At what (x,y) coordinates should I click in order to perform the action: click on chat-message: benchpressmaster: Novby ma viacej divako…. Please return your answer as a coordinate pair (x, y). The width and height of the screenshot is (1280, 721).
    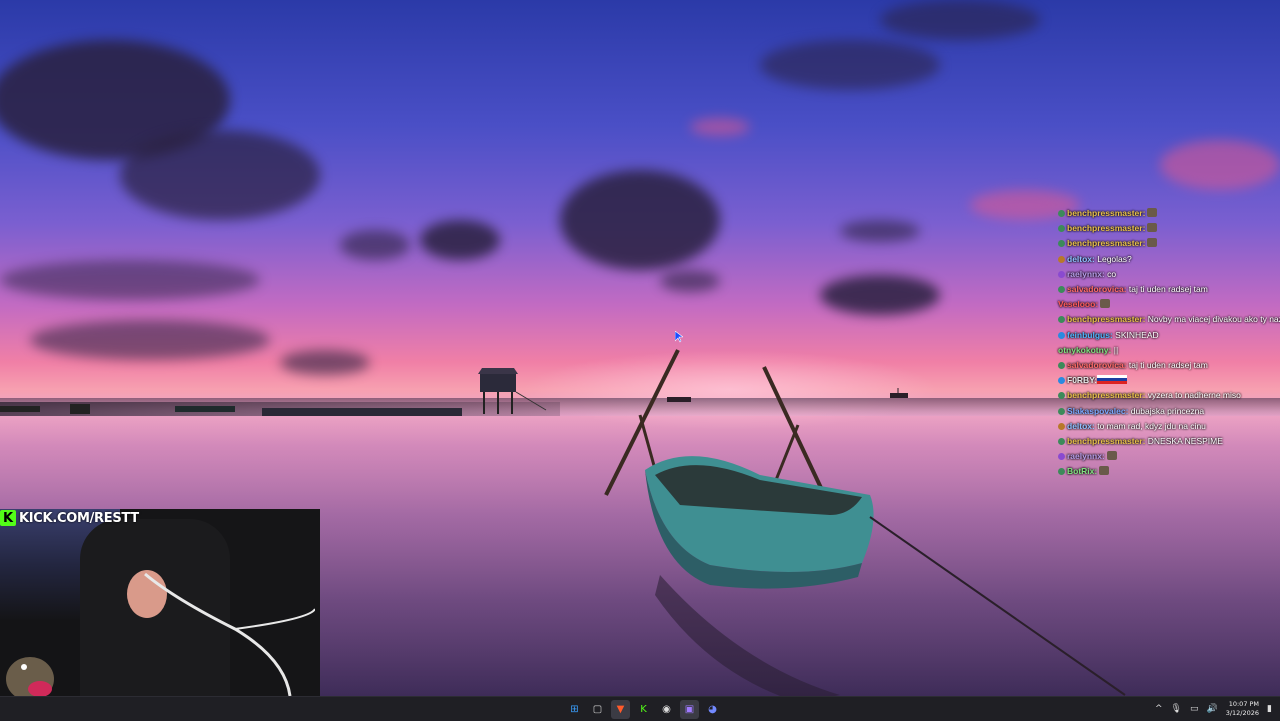
    Looking at the image, I should click on (1169, 319).